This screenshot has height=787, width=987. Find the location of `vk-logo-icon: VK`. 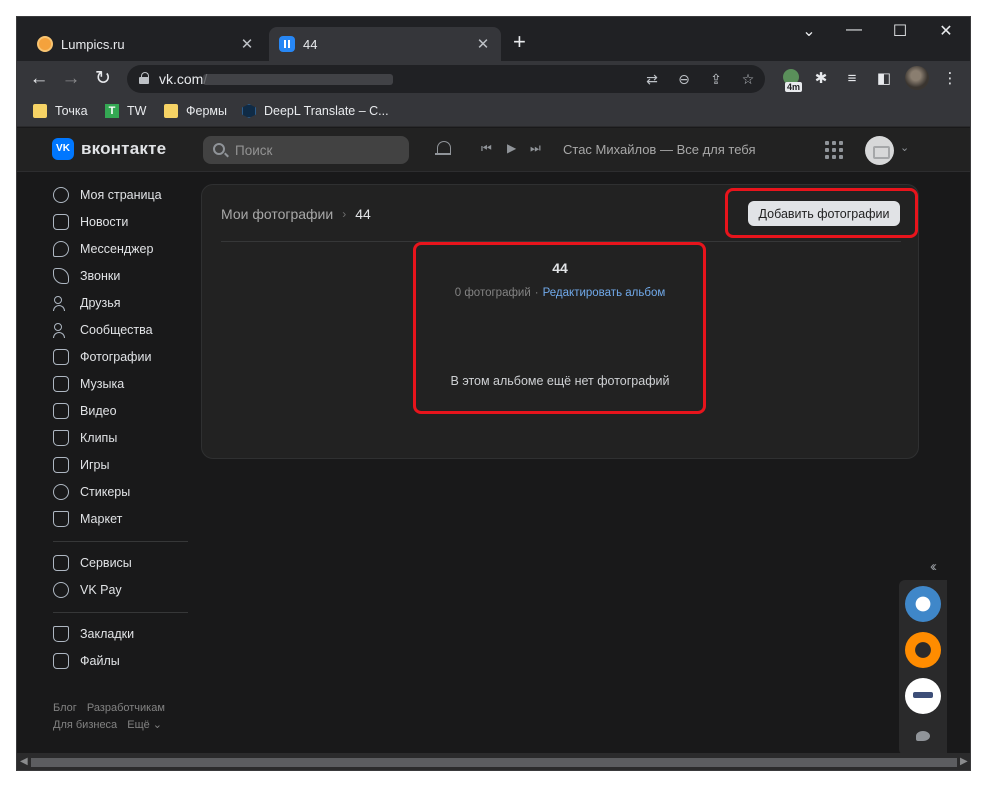

vk-logo-icon: VK is located at coordinates (63, 149).